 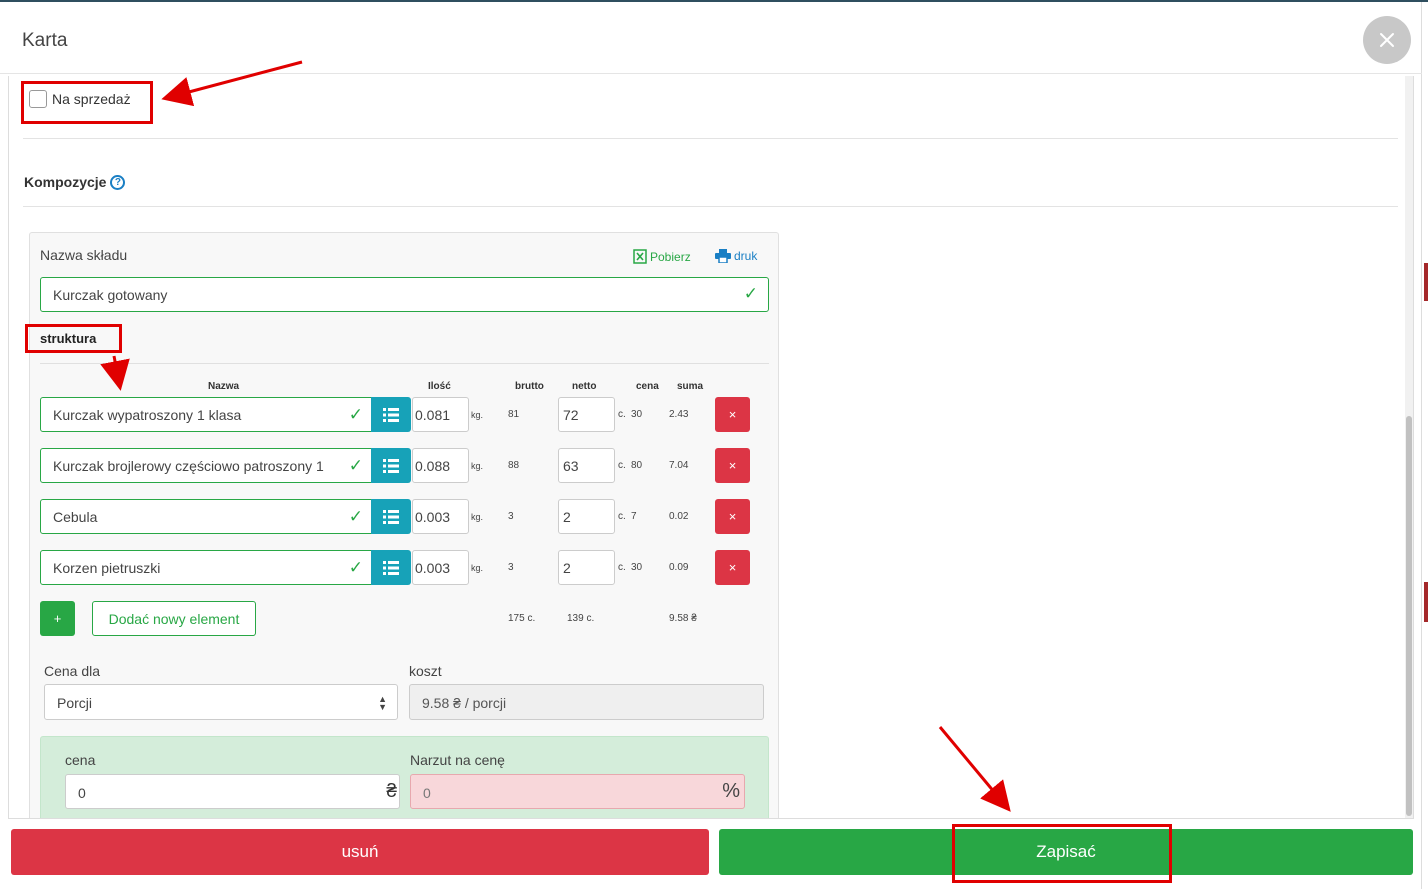 I want to click on ingredient-name: Korzen pietruszki, so click(x=107, y=568).